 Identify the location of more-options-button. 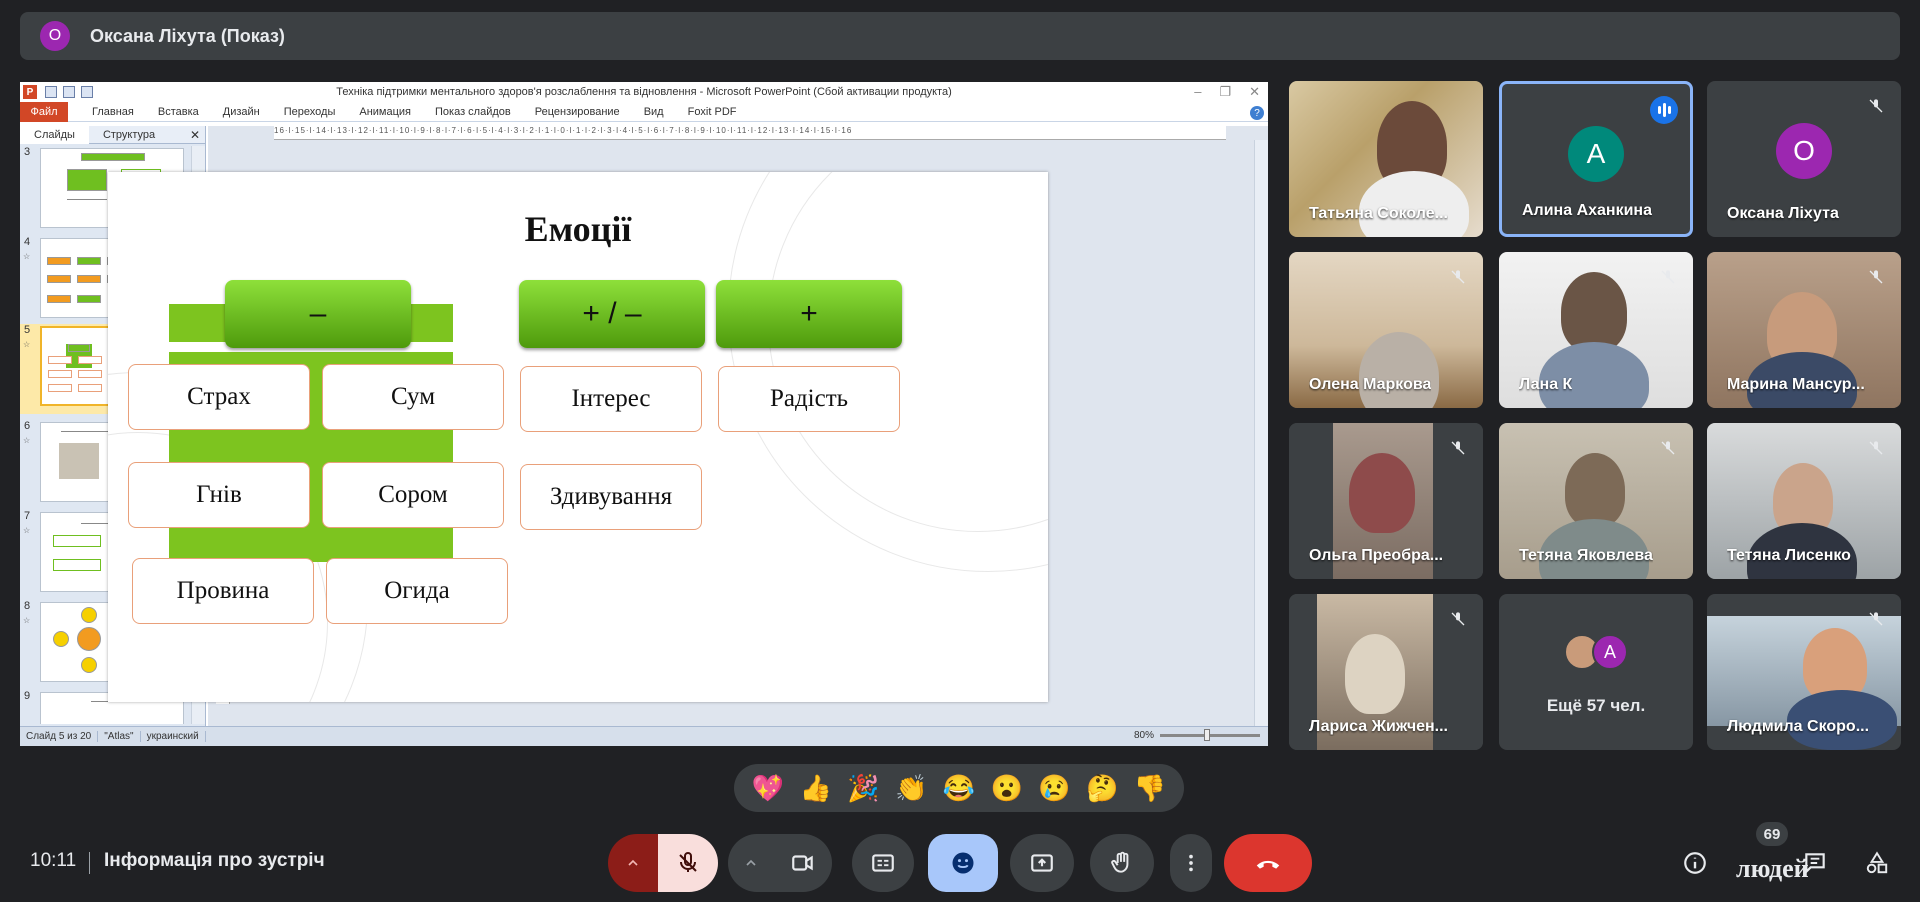
(1191, 863).